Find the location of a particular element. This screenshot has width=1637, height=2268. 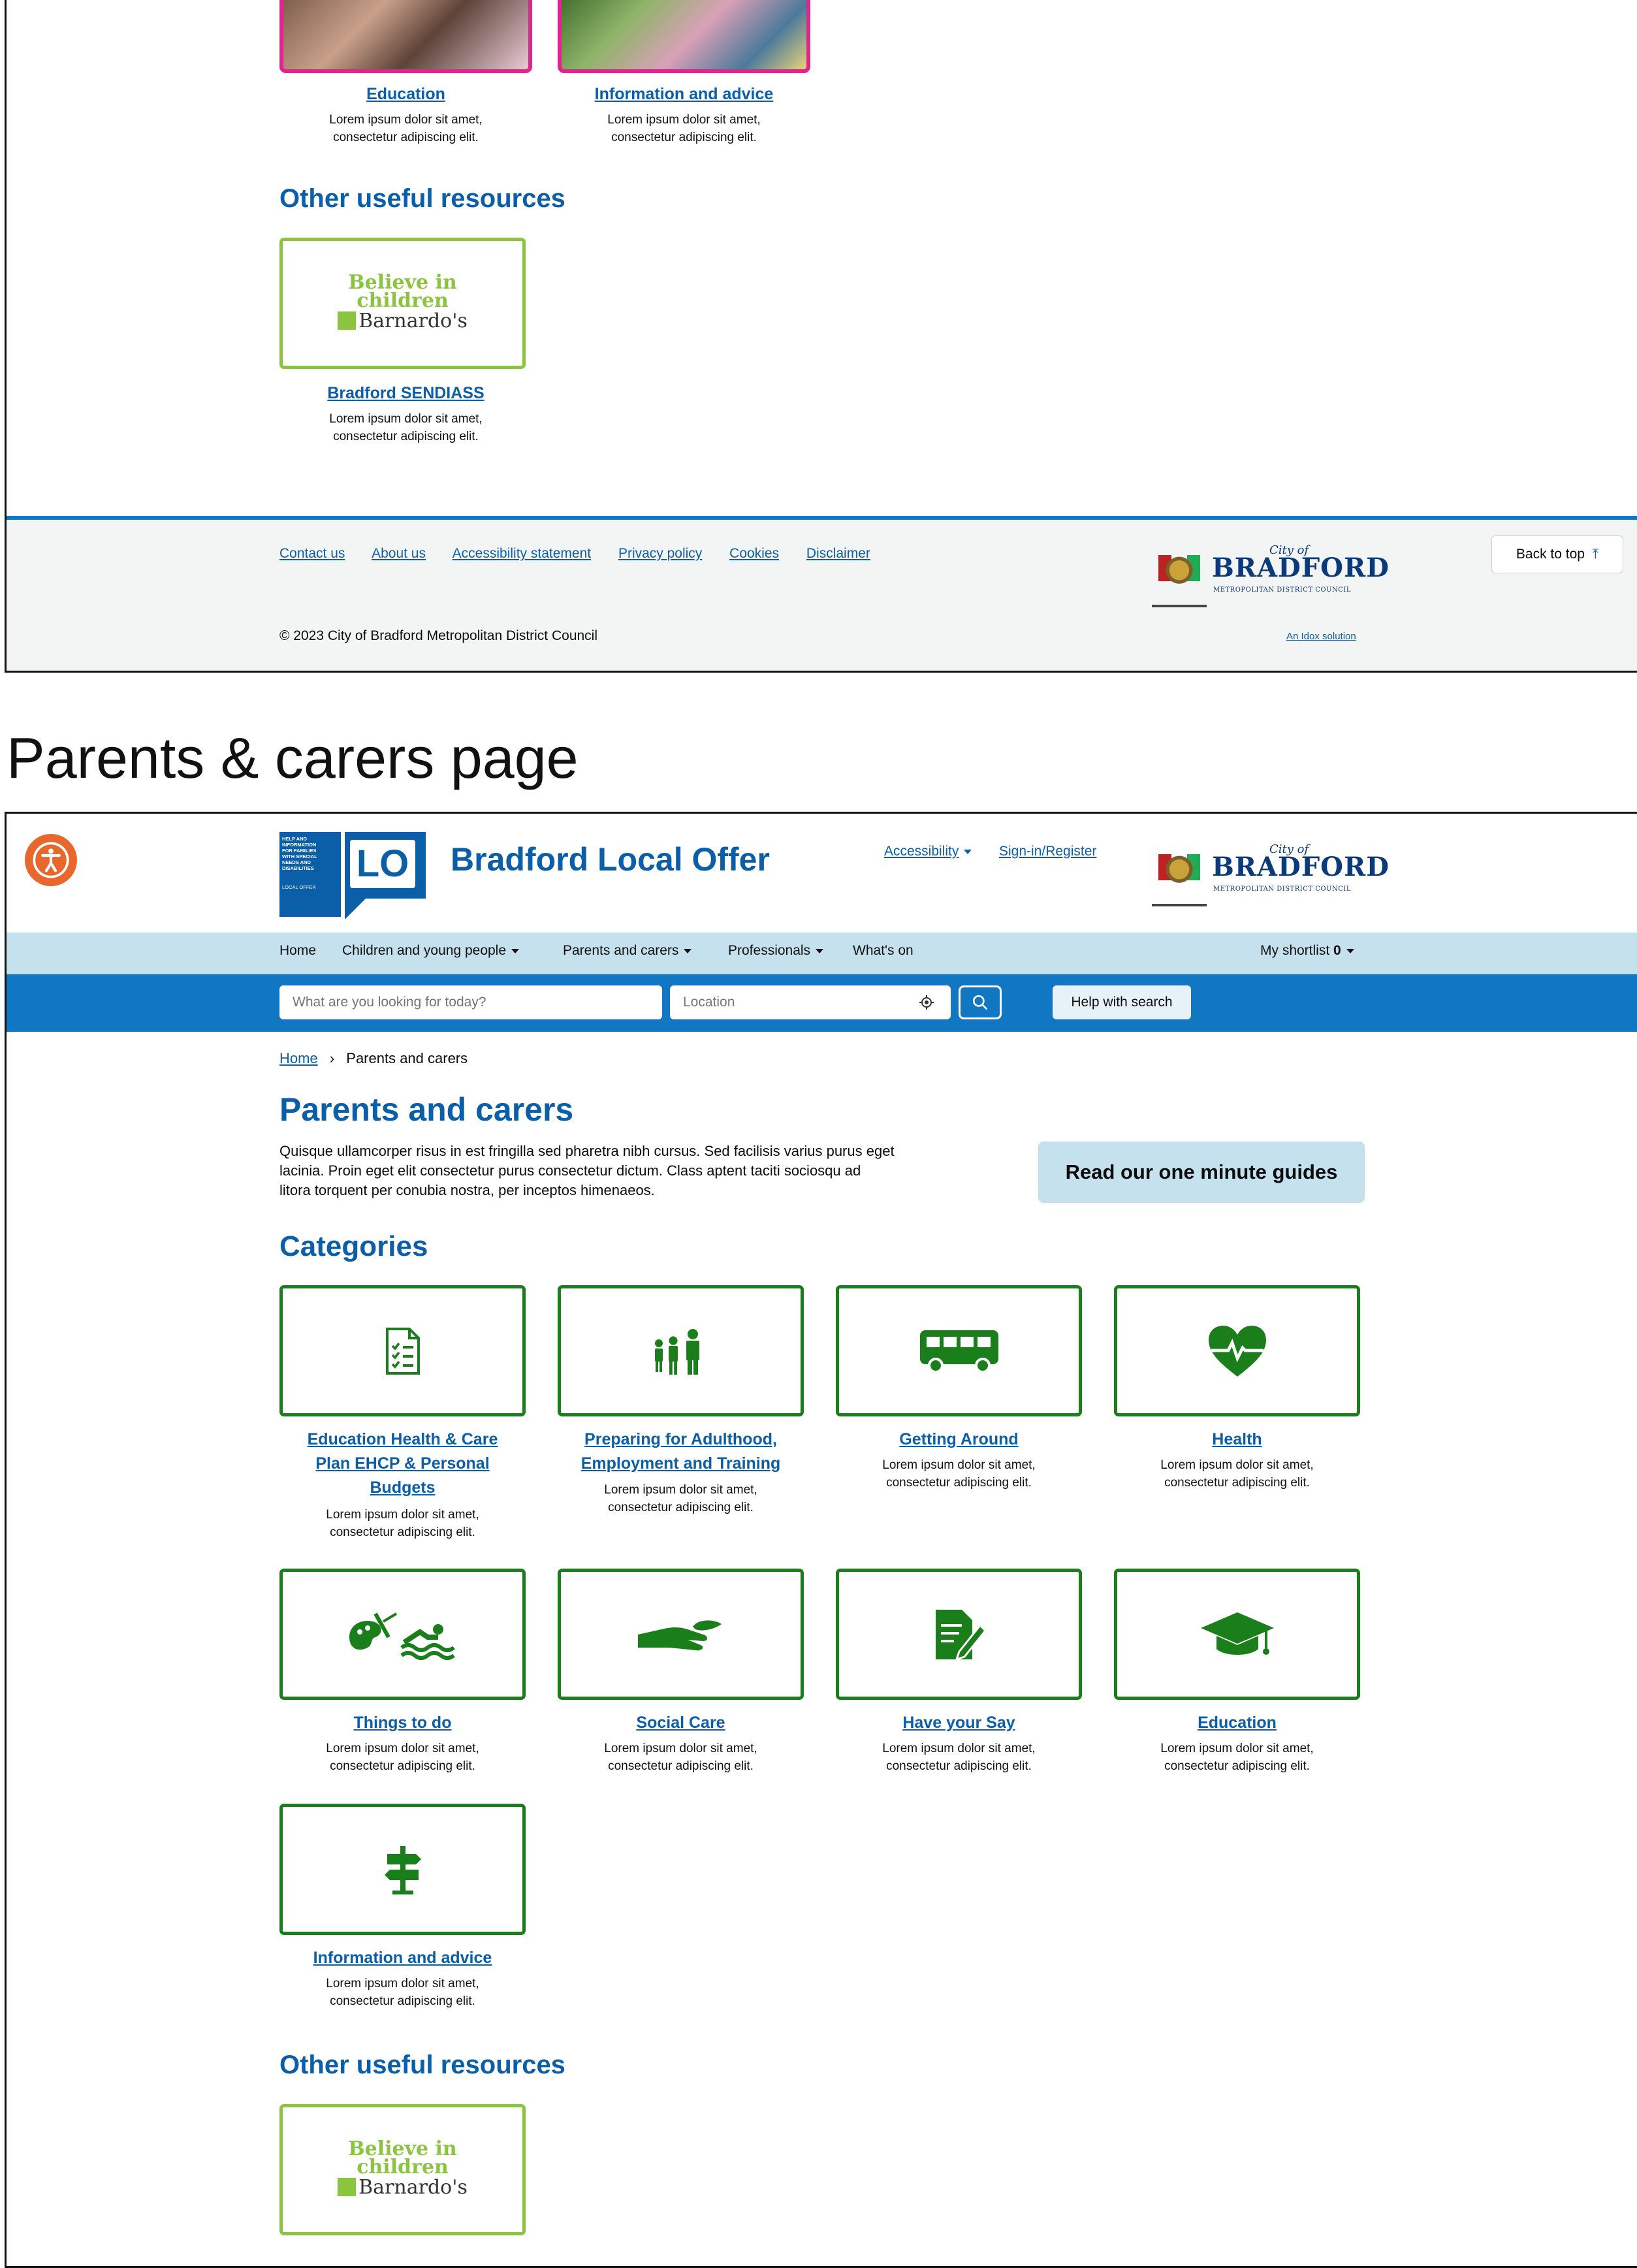

signpost-icon is located at coordinates (403, 1869).